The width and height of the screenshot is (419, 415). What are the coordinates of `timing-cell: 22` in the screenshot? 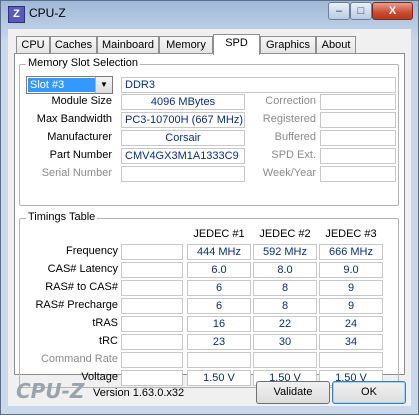 It's located at (285, 324).